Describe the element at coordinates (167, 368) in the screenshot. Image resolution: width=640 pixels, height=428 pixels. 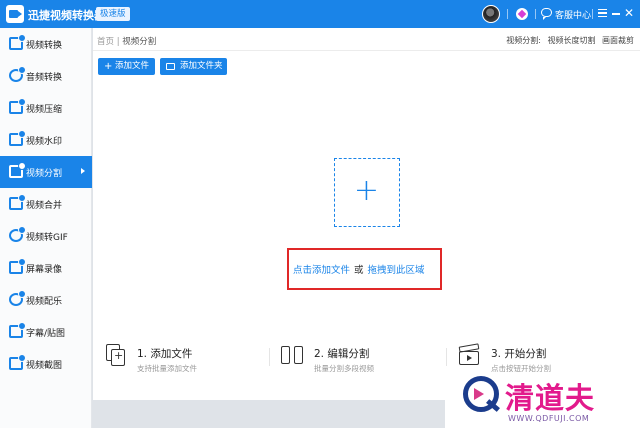
I see `step-subtitle: 支持批量添加文件` at that location.